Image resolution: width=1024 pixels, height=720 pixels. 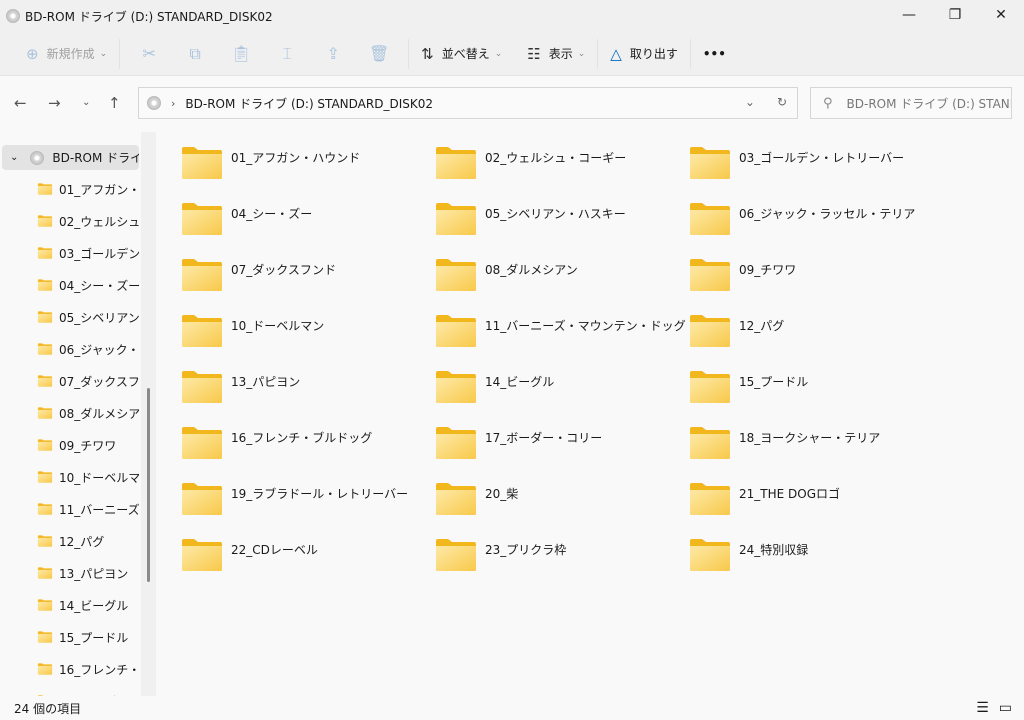 I want to click on folder-item: 17_ボーダー・コリー, so click(x=560, y=446).